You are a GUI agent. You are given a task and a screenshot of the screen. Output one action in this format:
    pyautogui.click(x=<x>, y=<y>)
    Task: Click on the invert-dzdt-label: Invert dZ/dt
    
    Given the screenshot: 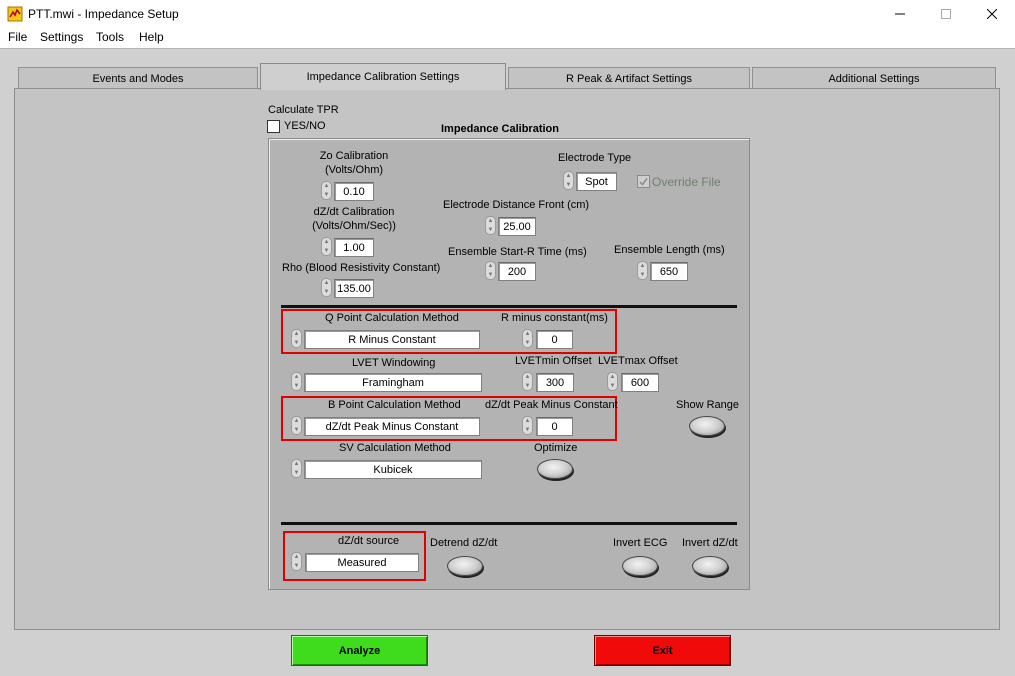 What is the action you would take?
    pyautogui.click(x=710, y=543)
    